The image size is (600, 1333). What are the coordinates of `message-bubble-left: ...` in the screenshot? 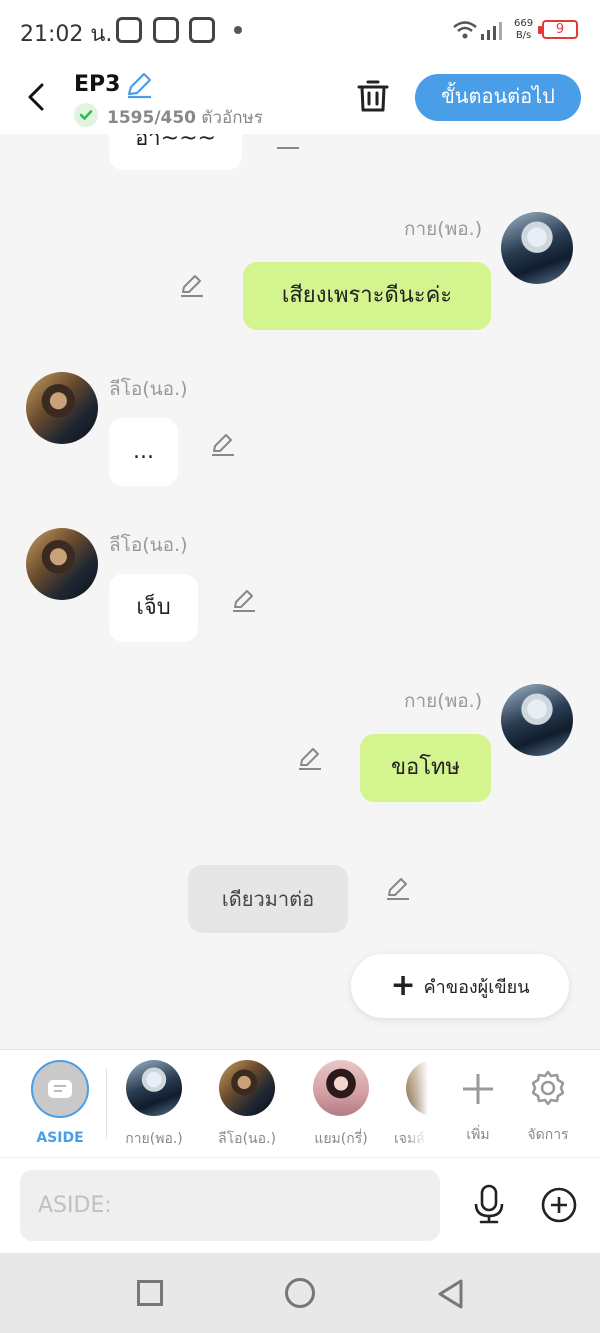 It's located at (143, 452).